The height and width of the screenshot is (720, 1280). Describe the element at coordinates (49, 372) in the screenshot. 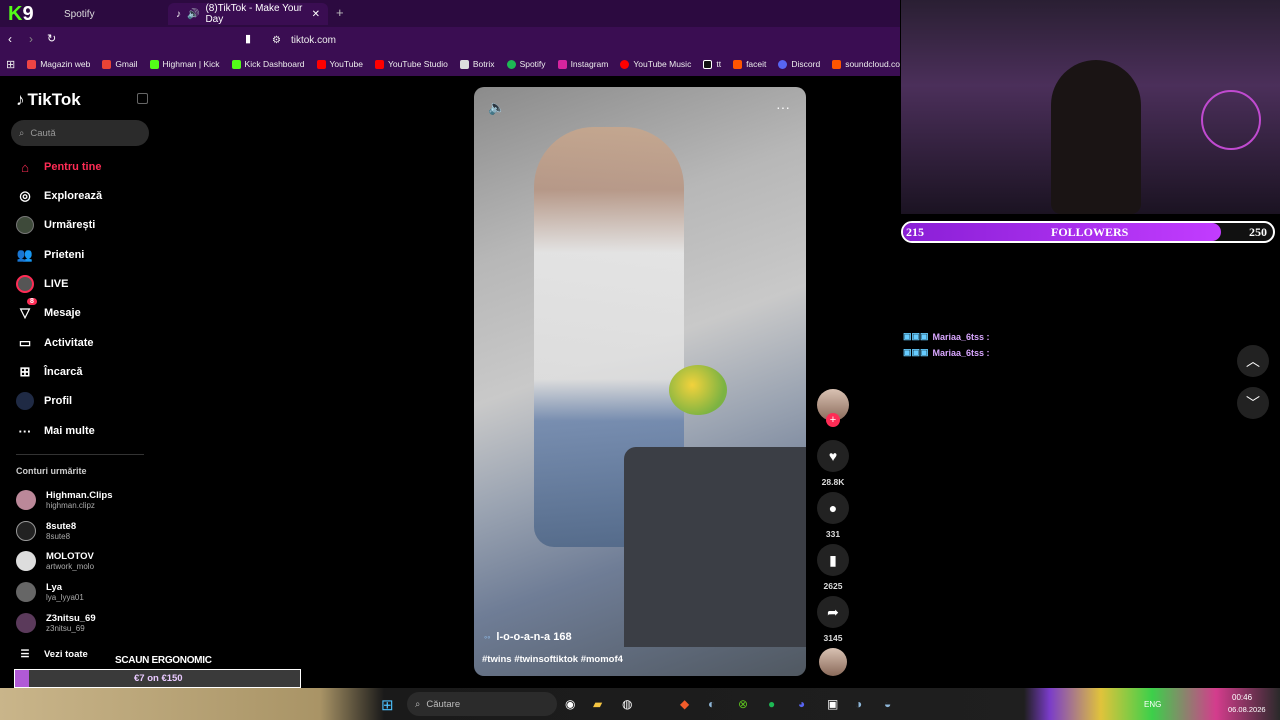

I see `nav-upload: ⊞ Încarcă` at that location.